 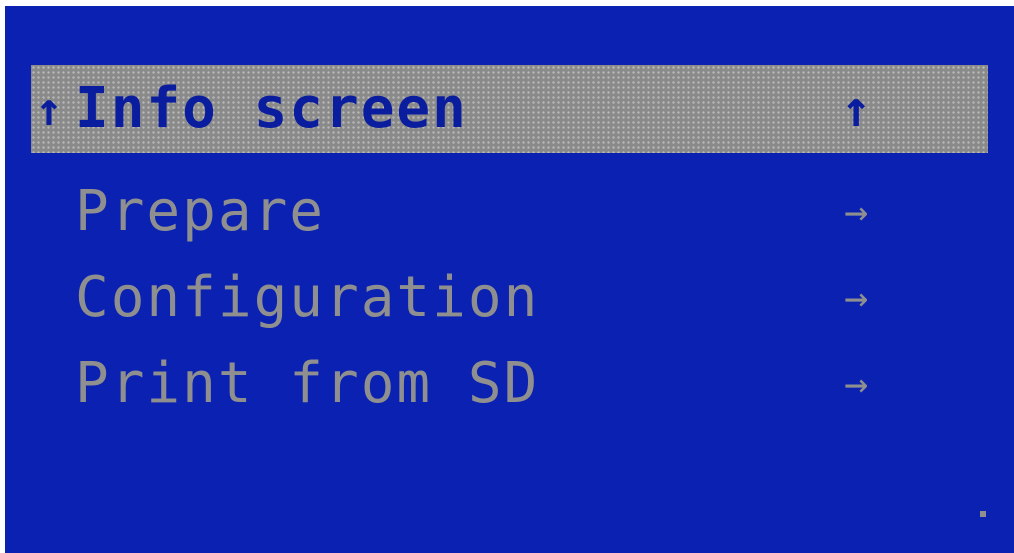 What do you see at coordinates (49, 109) in the screenshot?
I see `up-arrow-icon: ↑` at bounding box center [49, 109].